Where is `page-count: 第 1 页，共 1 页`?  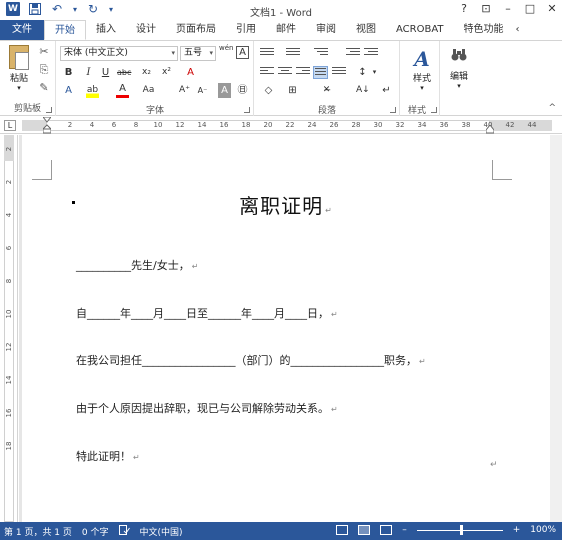 page-count: 第 1 页，共 1 页 is located at coordinates (38, 531).